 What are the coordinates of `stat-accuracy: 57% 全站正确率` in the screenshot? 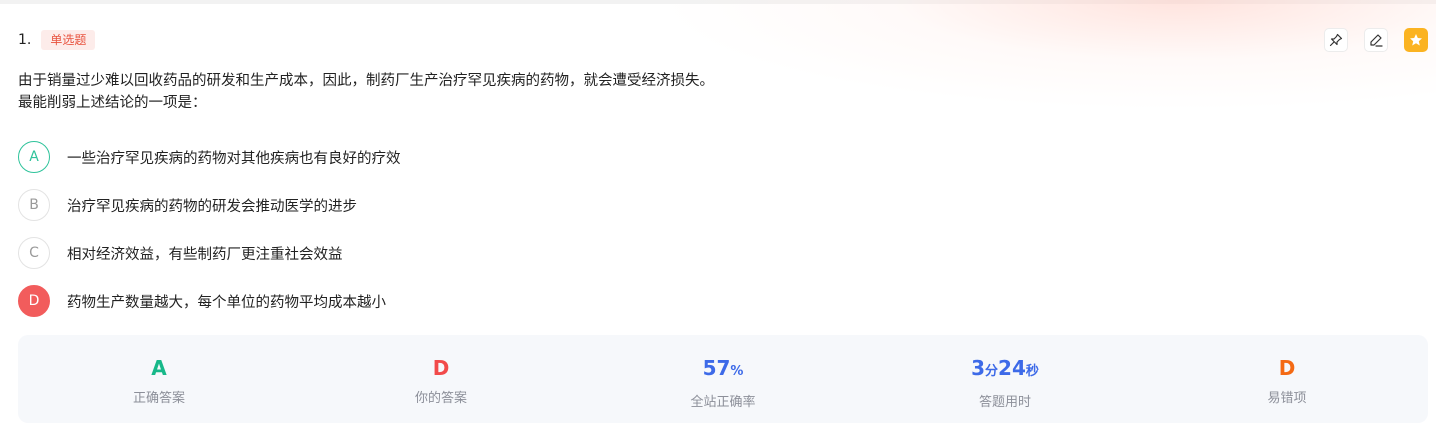 It's located at (723, 379).